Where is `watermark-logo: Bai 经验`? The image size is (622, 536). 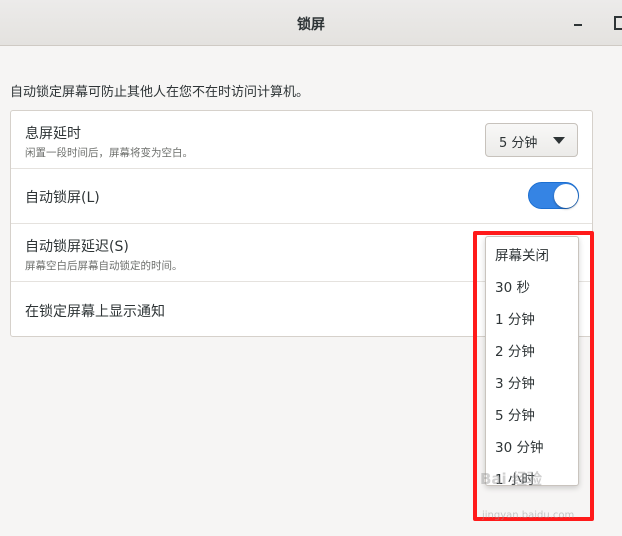 watermark-logo: Bai 经验 is located at coordinates (511, 479).